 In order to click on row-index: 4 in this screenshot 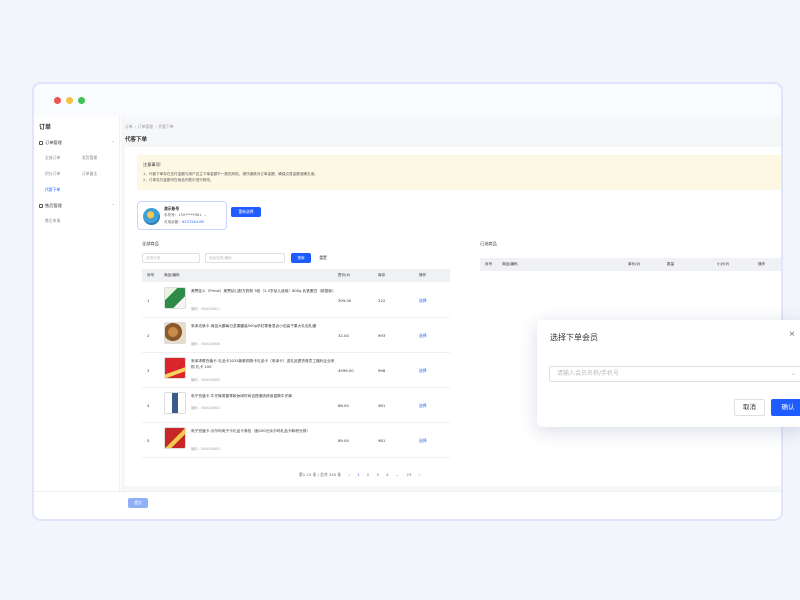, I will do `click(148, 405)`.